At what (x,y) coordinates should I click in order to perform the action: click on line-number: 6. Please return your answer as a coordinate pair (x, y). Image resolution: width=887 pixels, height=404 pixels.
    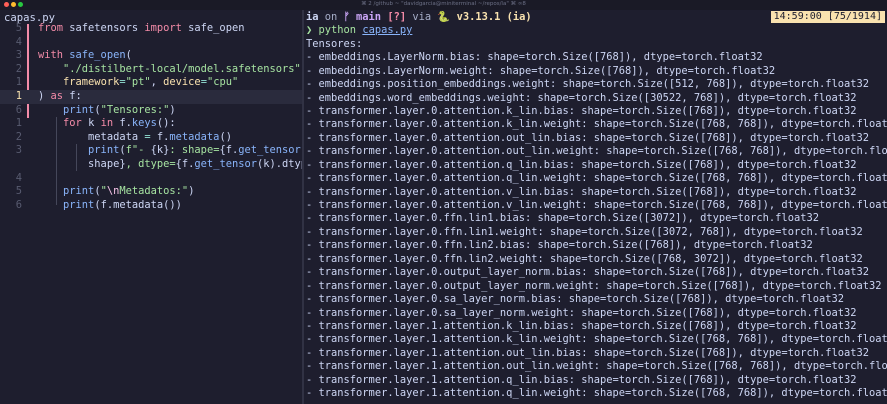
    Looking at the image, I should click on (18, 109).